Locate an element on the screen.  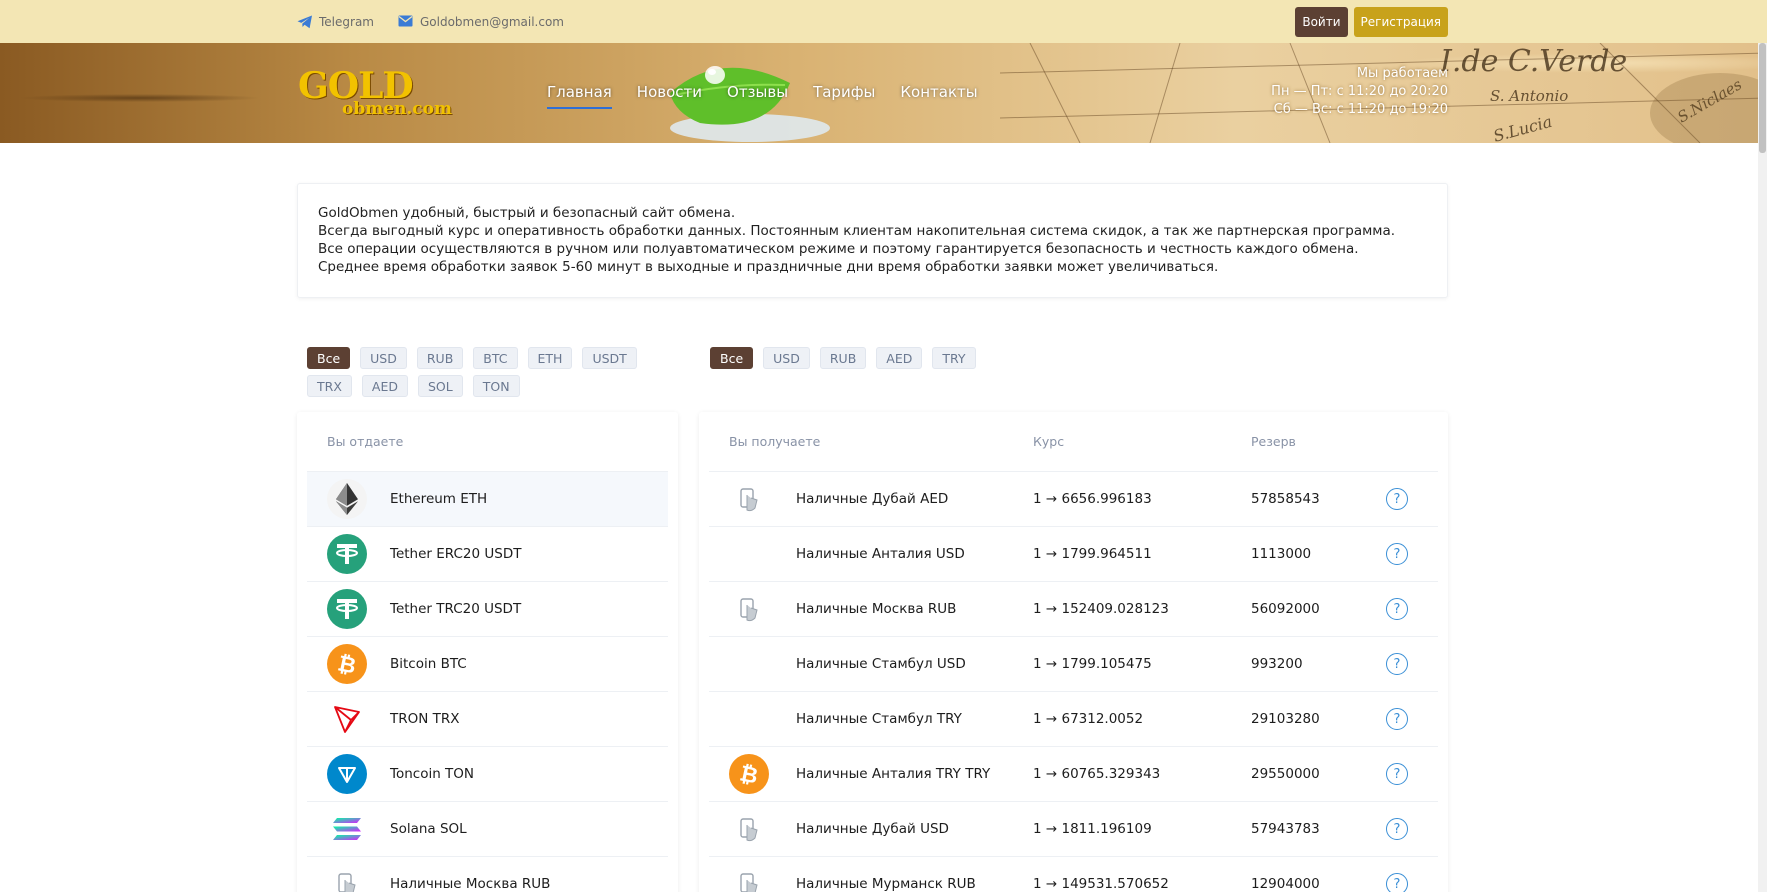
get-item-reserve: 1113000 is located at coordinates (1281, 554).